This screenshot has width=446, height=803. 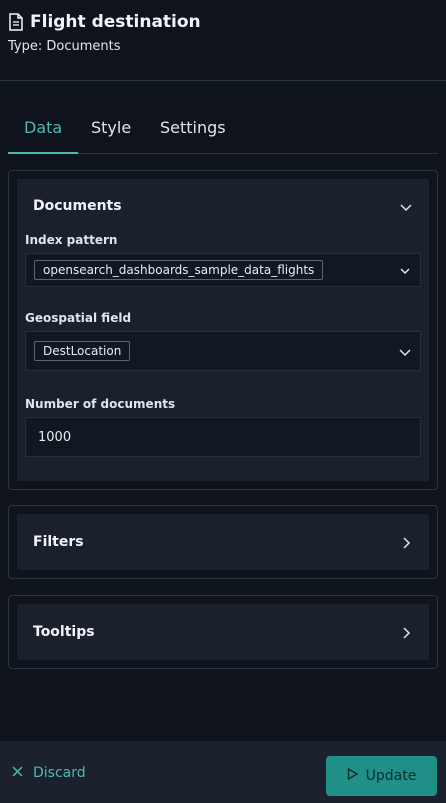 I want to click on number-of-documents-input: 1000, so click(x=223, y=437).